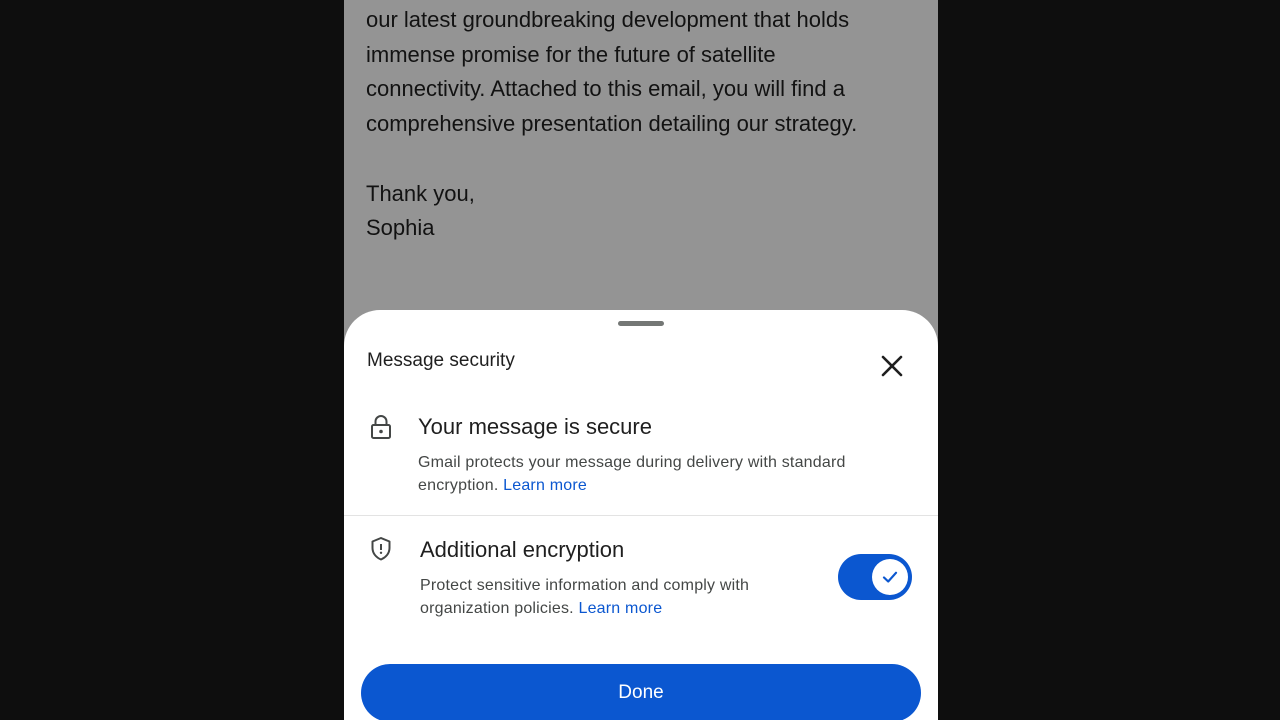 This screenshot has width=1280, height=720. What do you see at coordinates (641, 323) in the screenshot?
I see `drag-handle` at bounding box center [641, 323].